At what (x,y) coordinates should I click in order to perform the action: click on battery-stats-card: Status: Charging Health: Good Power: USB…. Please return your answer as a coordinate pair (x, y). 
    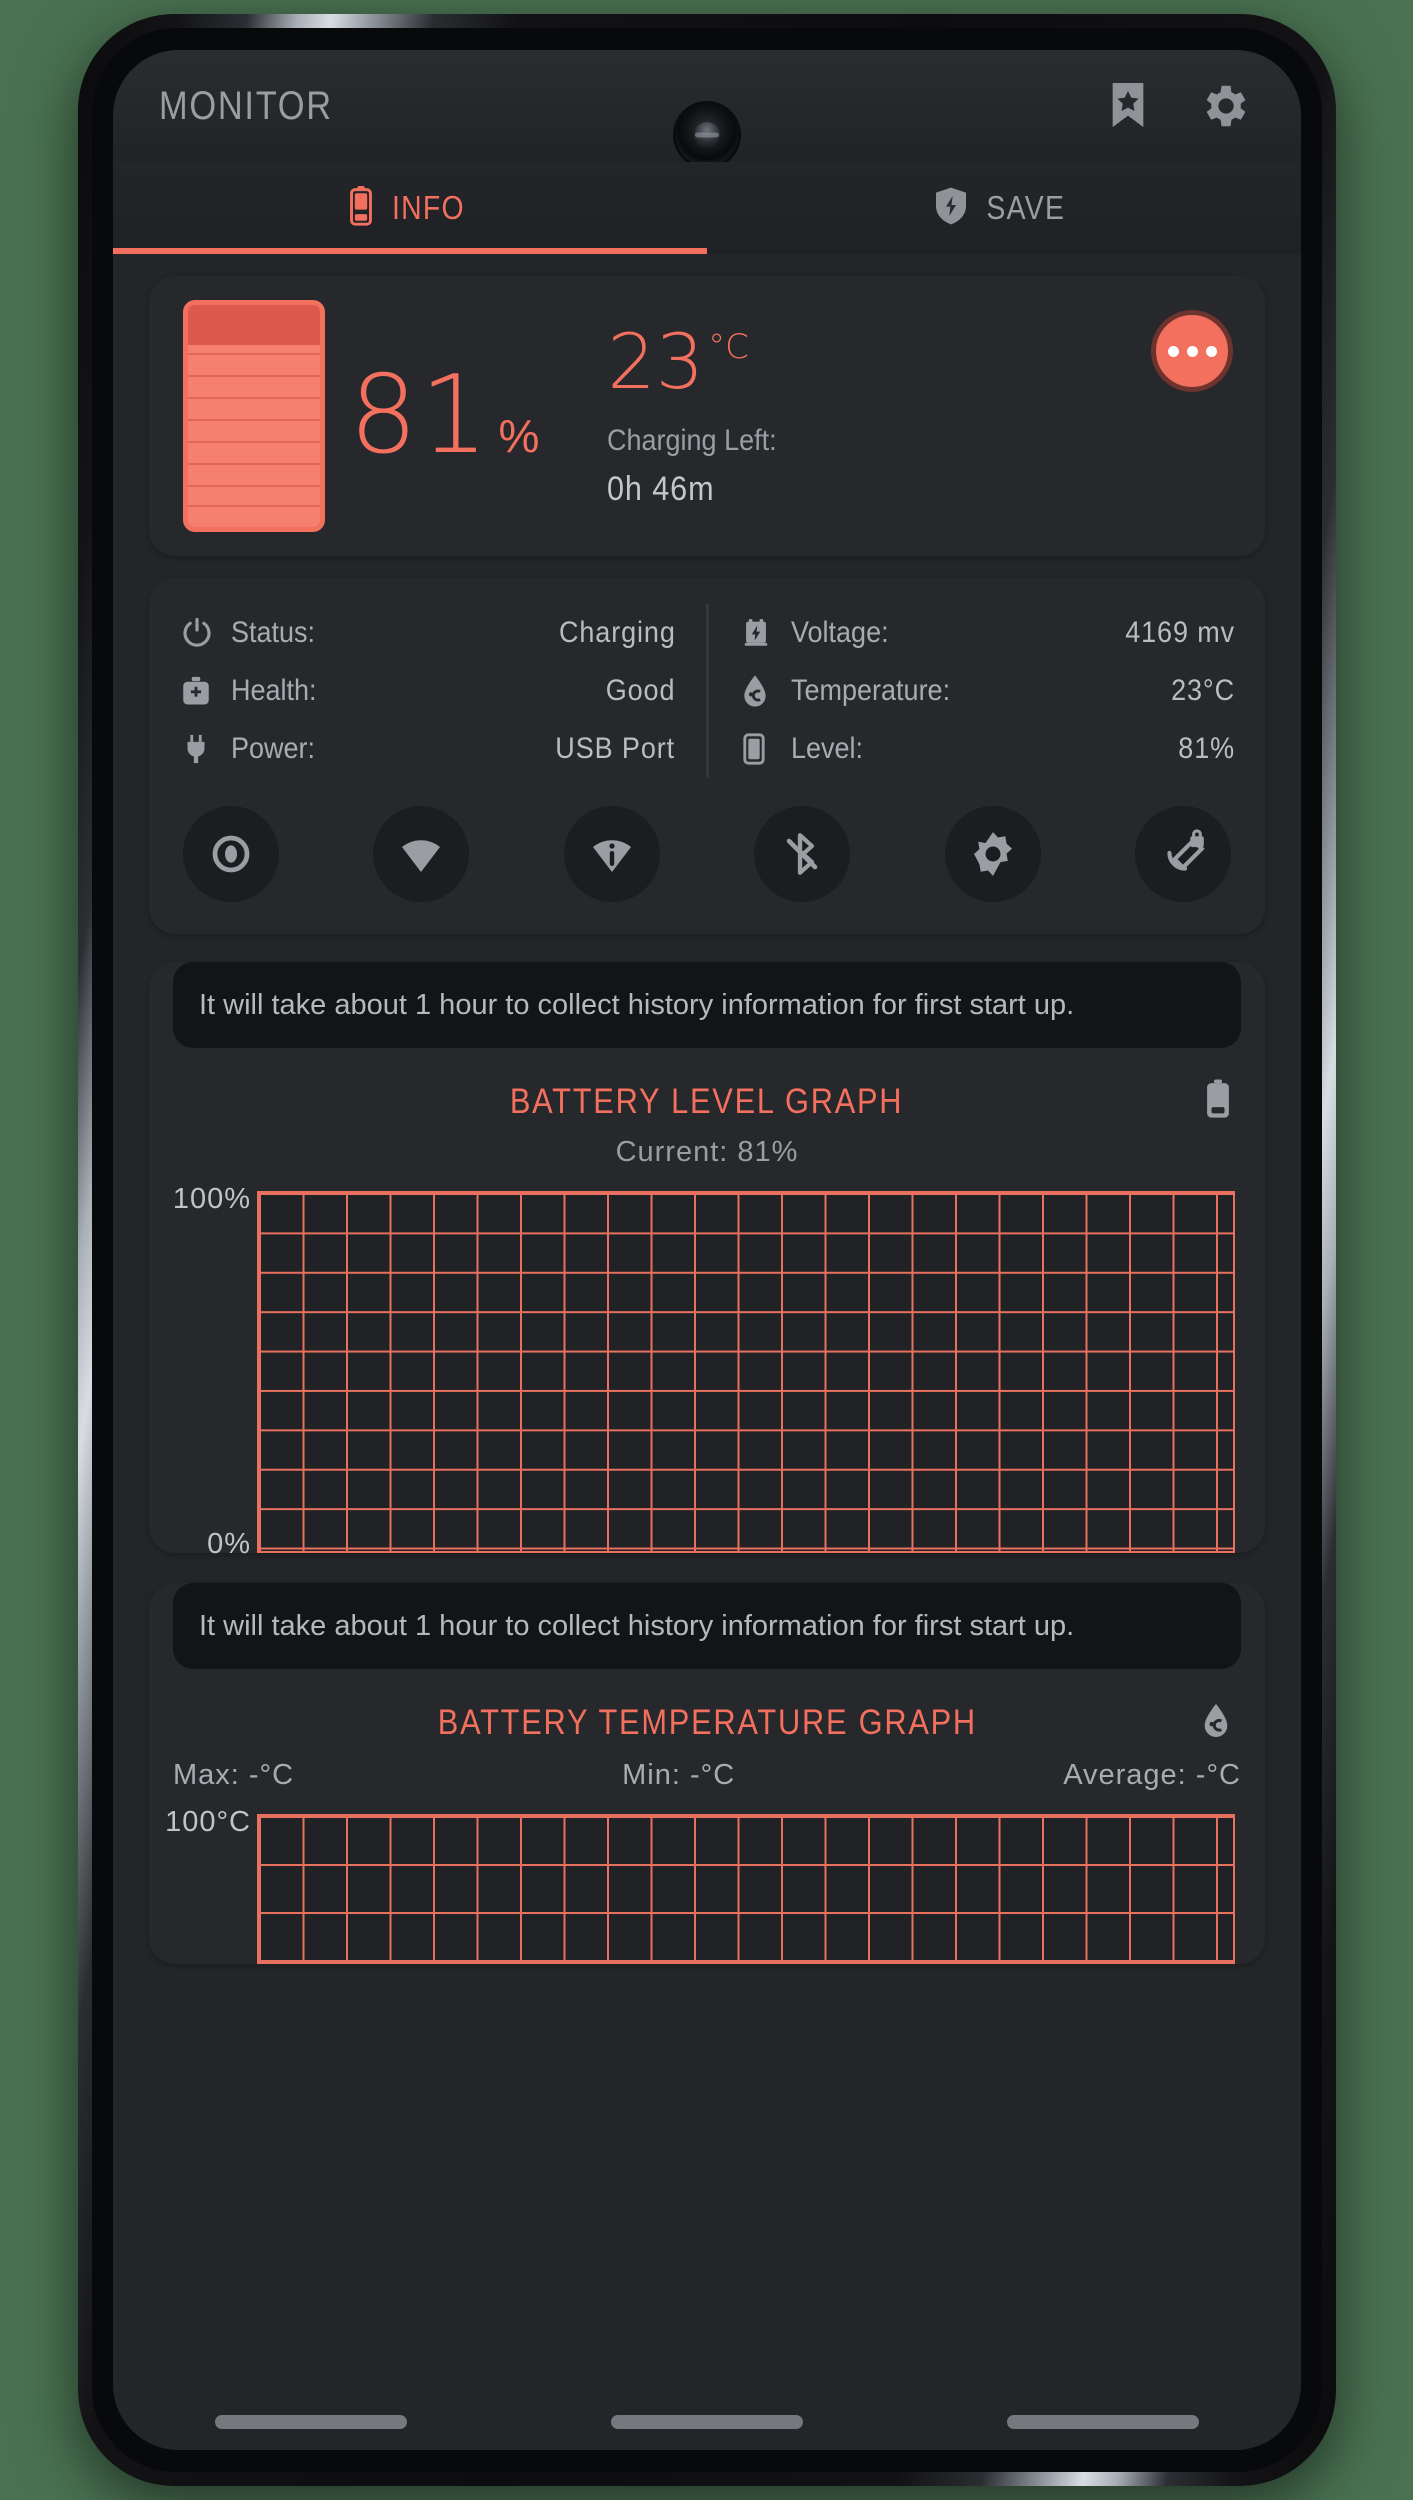
    Looking at the image, I should click on (707, 756).